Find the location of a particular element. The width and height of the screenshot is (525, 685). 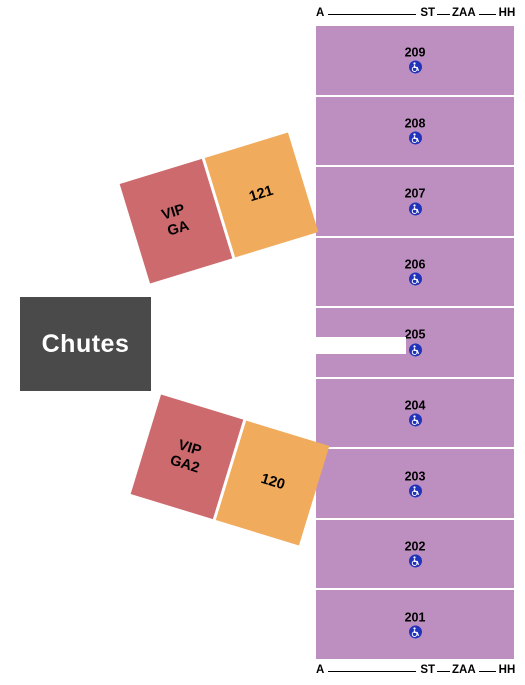

section-row: 201 is located at coordinates (415, 624).